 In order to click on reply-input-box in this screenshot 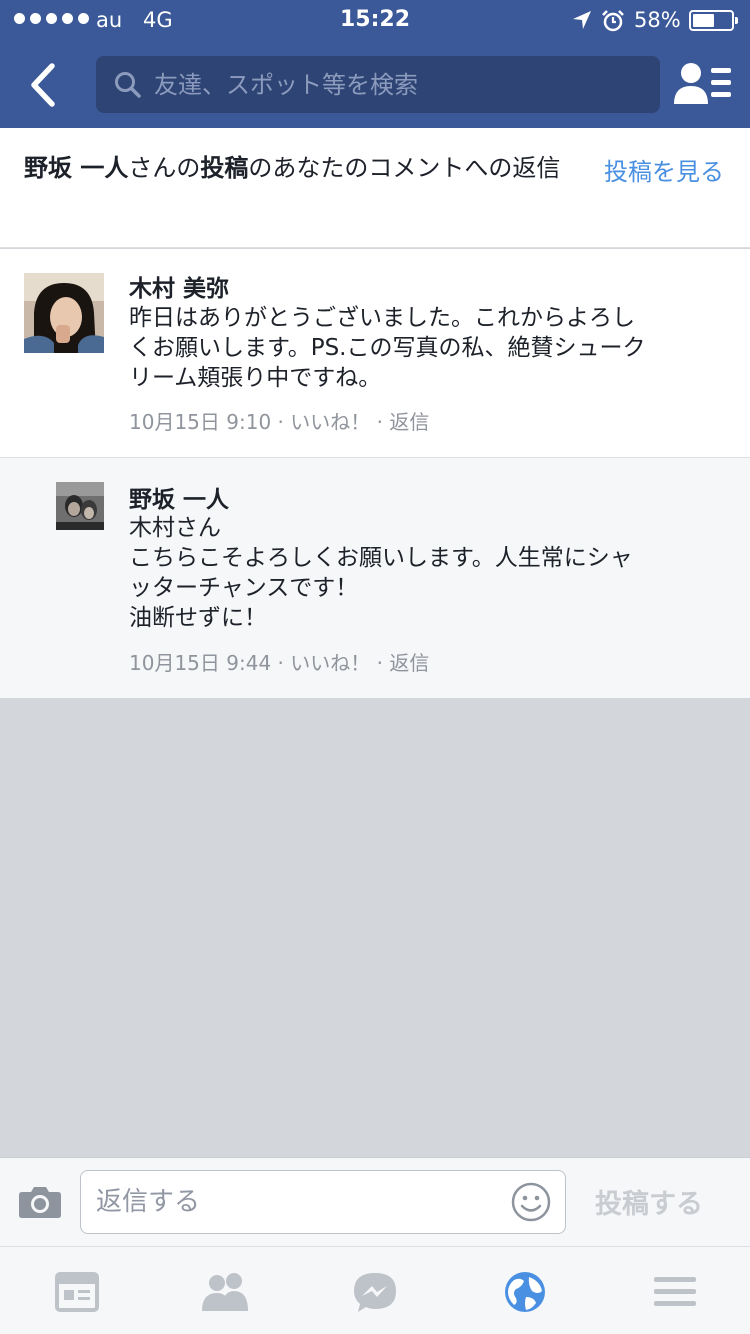, I will do `click(323, 1202)`.